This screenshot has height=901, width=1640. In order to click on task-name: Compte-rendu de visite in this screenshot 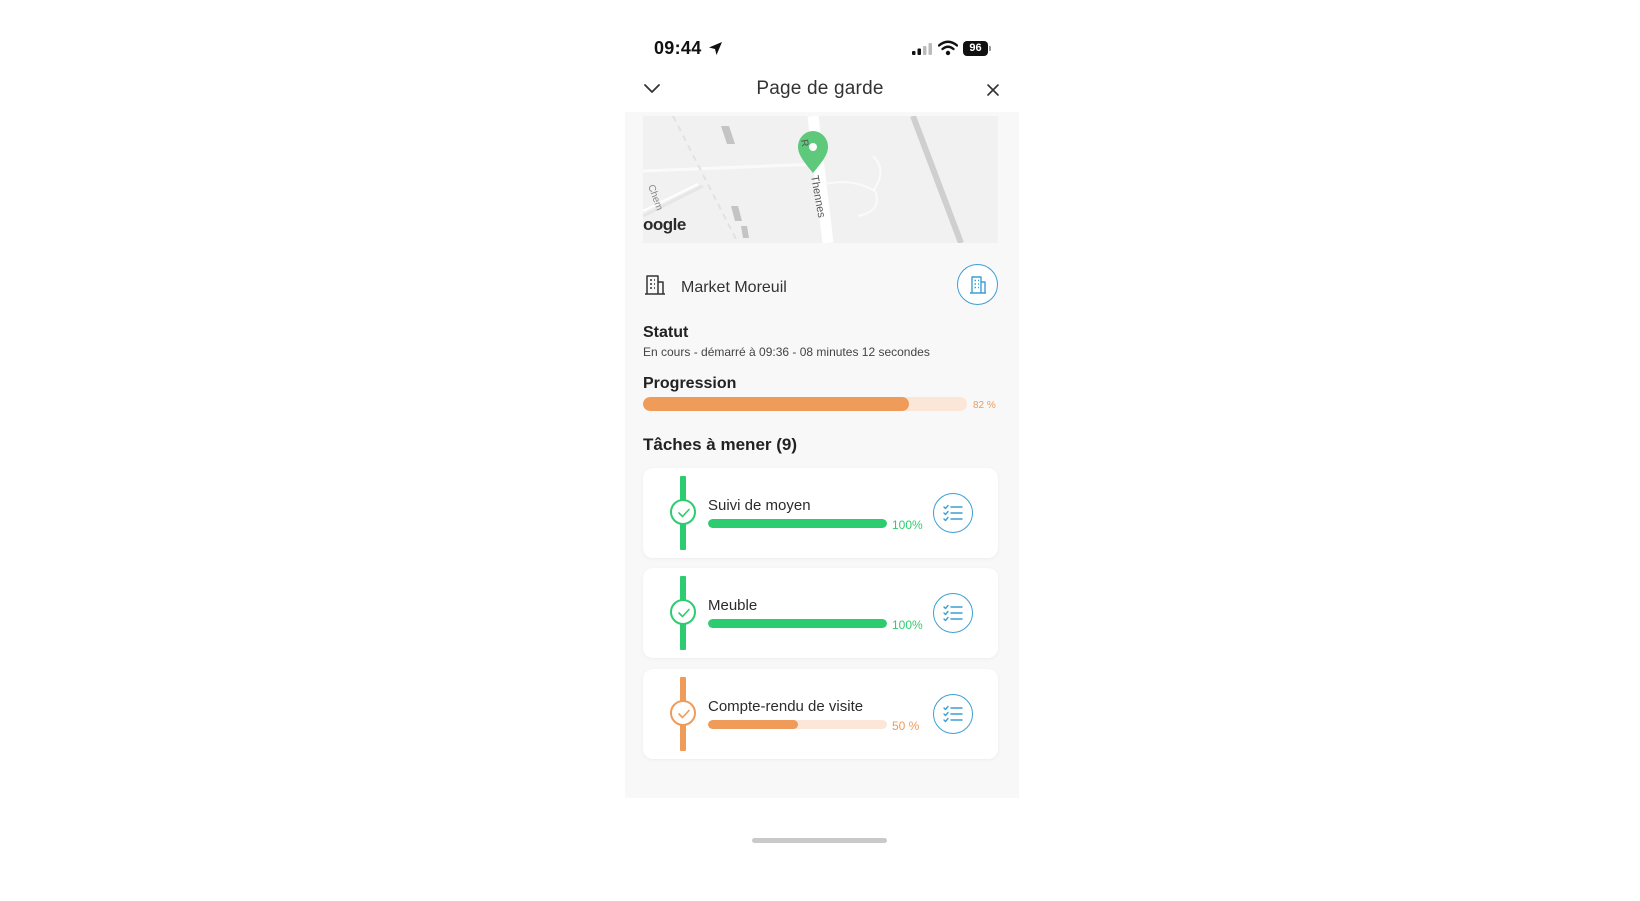, I will do `click(786, 706)`.